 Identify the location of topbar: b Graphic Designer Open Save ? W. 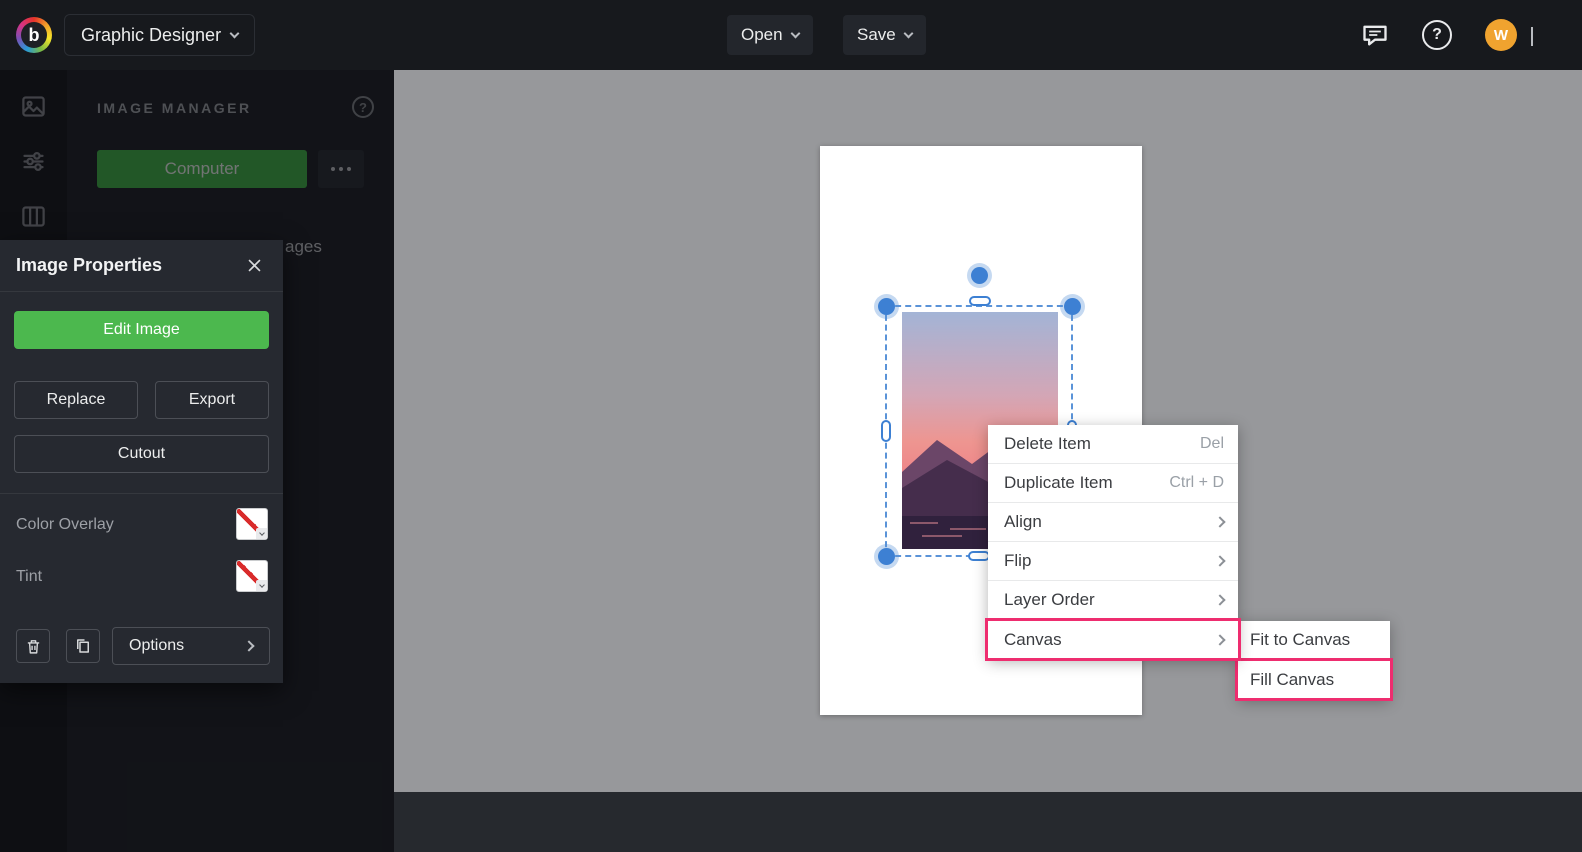
(791, 35).